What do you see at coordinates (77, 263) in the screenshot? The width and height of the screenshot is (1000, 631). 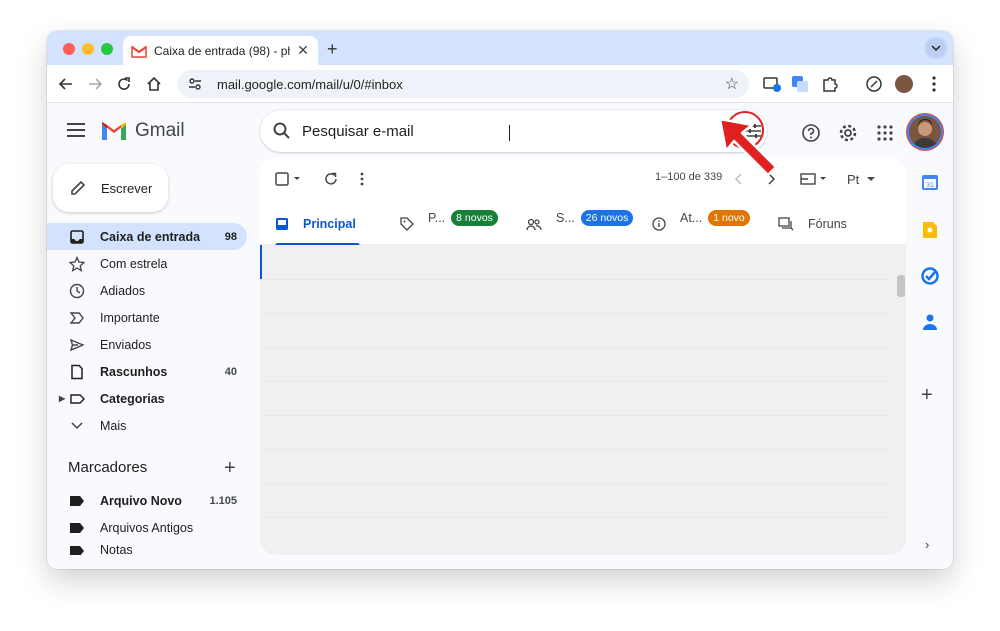 I see `star-icon` at bounding box center [77, 263].